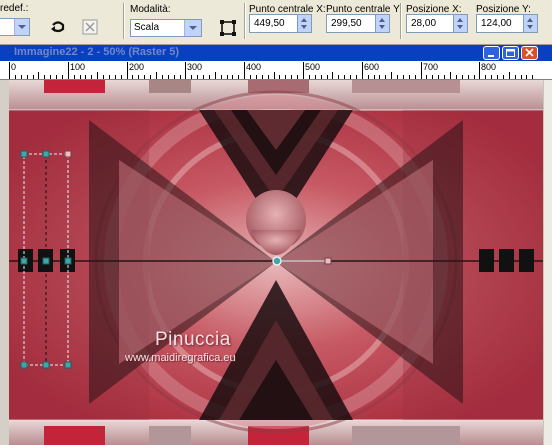 Image resolution: width=552 pixels, height=445 pixels. What do you see at coordinates (496, 23) in the screenshot?
I see `pos-y-value: 124,00` at bounding box center [496, 23].